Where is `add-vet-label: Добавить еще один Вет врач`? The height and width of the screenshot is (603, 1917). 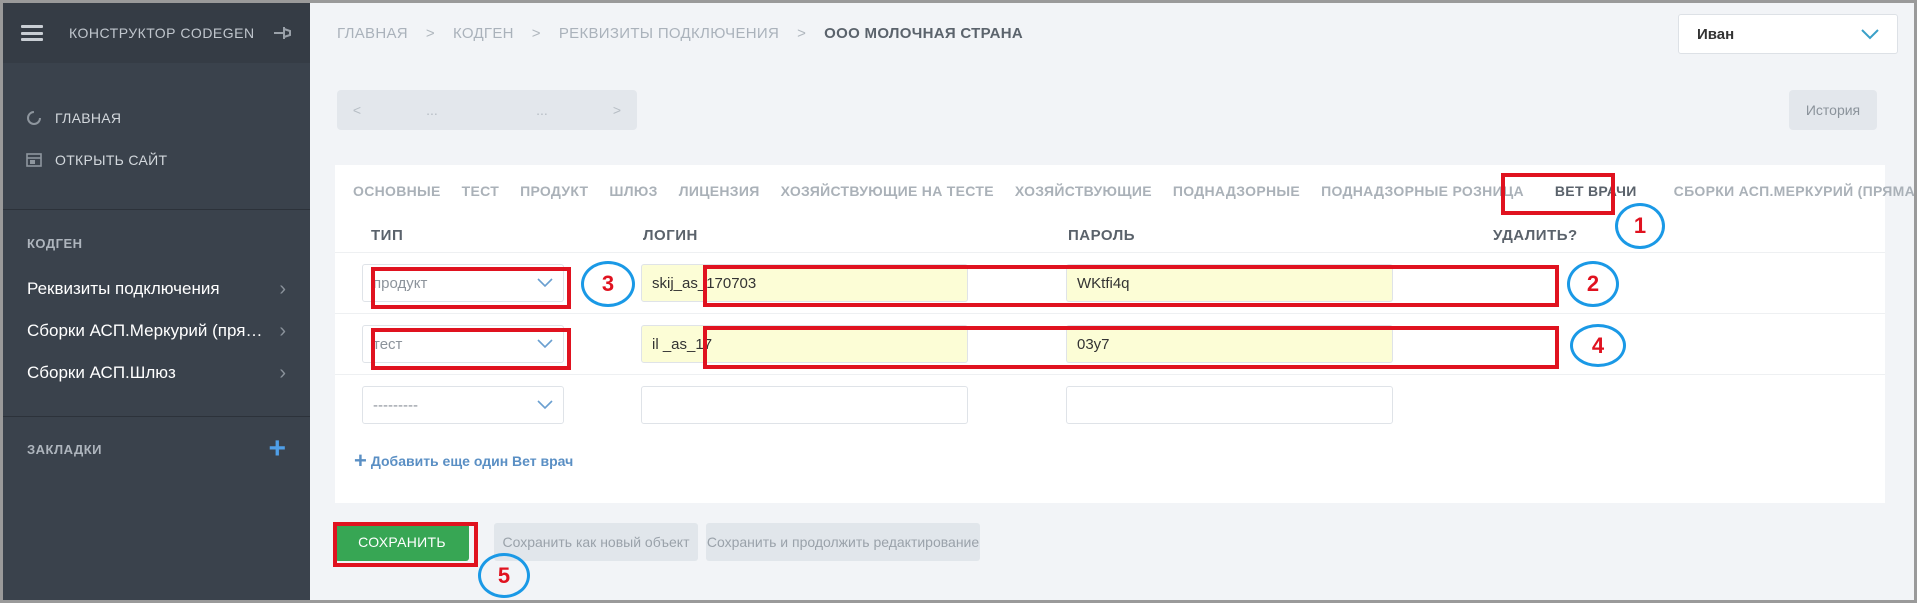 add-vet-label: Добавить еще один Вет врач is located at coordinates (472, 461).